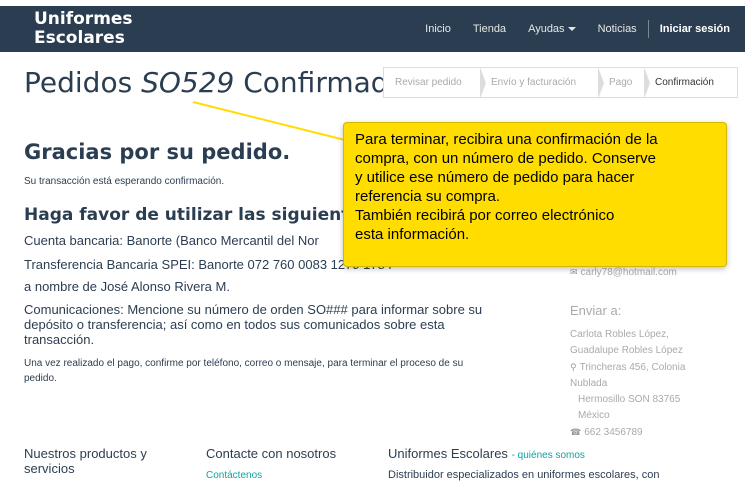  I want to click on ship-city: Hermosillo SON 83765, so click(629, 399).